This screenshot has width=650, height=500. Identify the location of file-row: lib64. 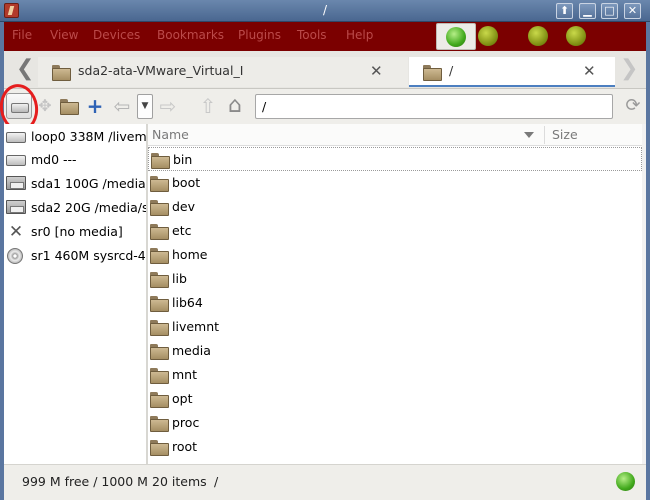
(395, 303).